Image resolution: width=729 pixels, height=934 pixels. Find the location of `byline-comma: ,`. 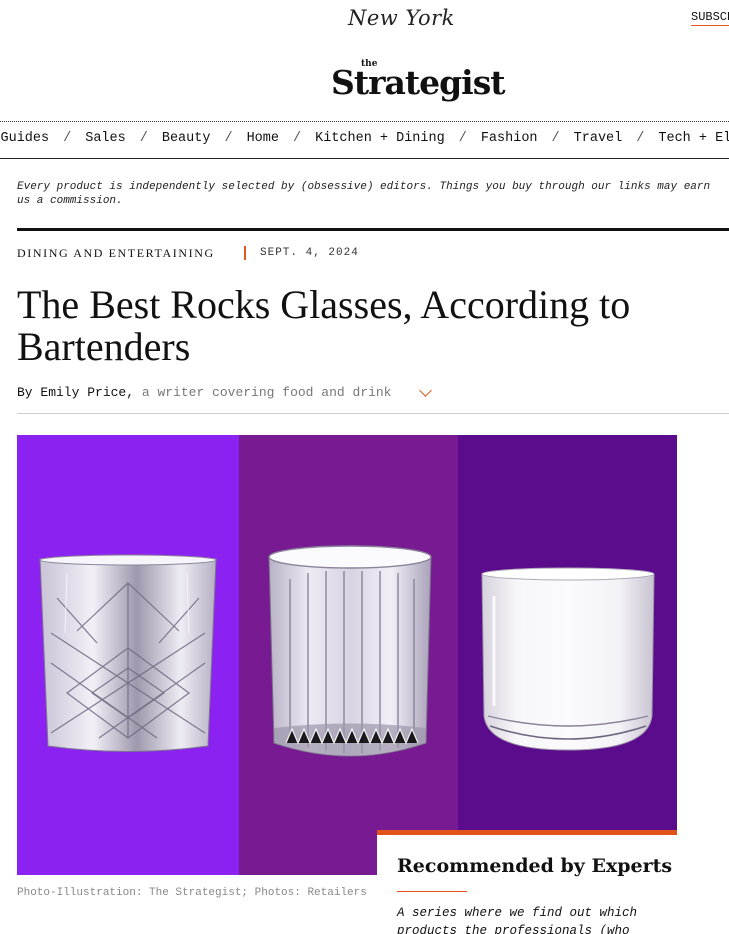

byline-comma: , is located at coordinates (134, 392).